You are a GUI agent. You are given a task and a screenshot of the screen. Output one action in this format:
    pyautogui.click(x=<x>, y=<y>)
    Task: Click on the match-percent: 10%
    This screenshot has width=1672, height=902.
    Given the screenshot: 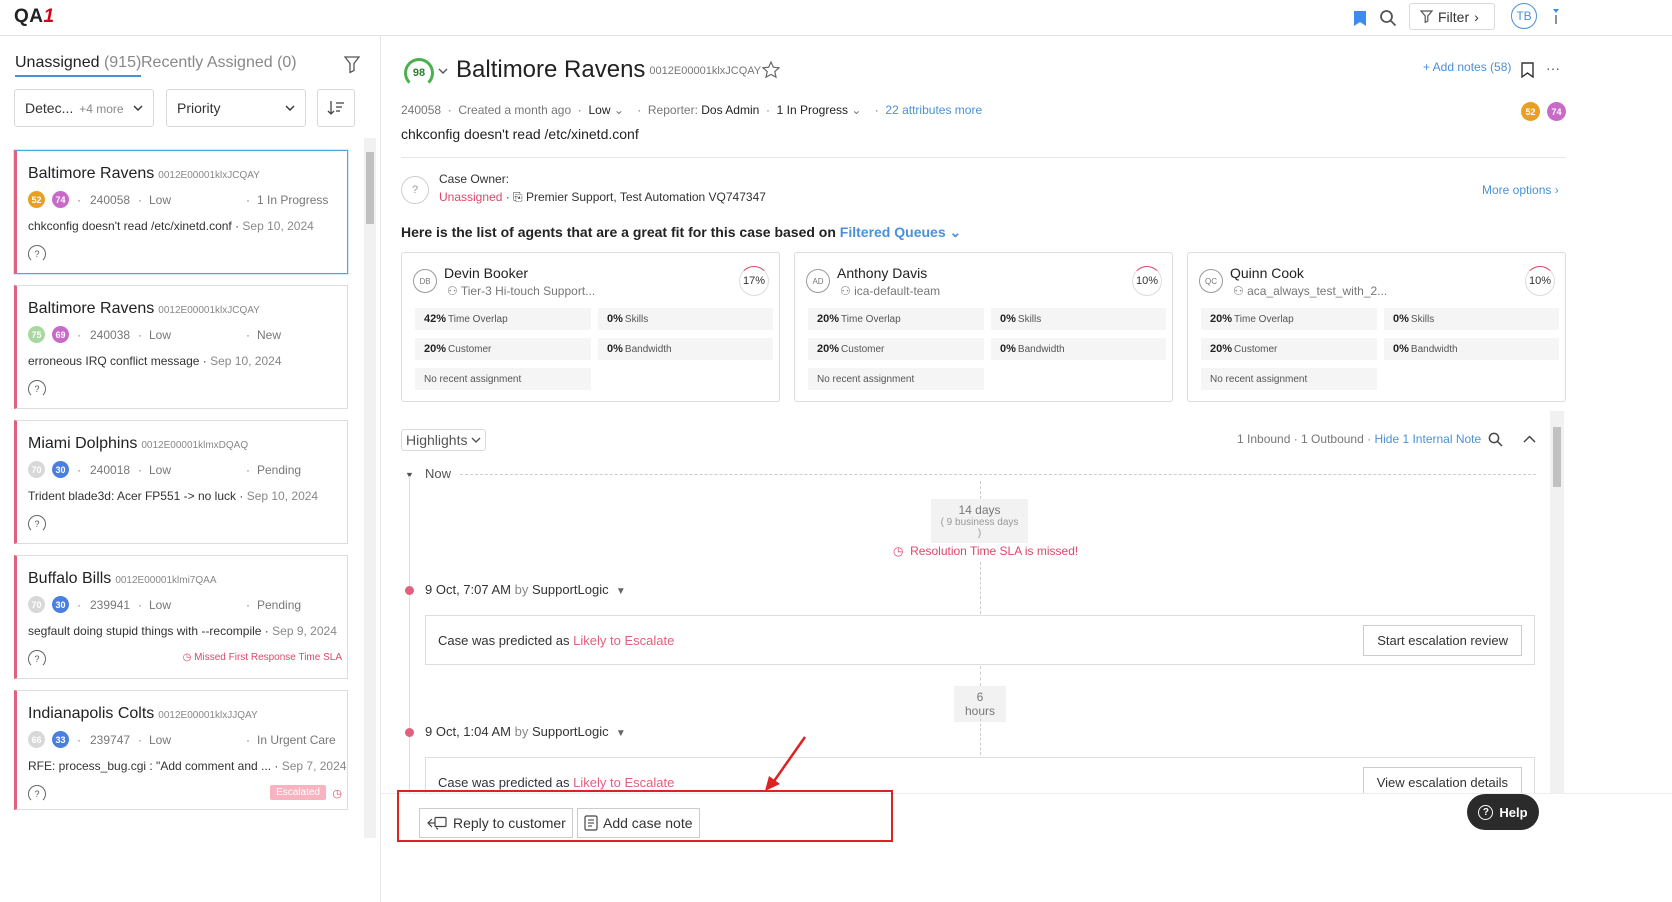 What is the action you would take?
    pyautogui.click(x=1540, y=281)
    